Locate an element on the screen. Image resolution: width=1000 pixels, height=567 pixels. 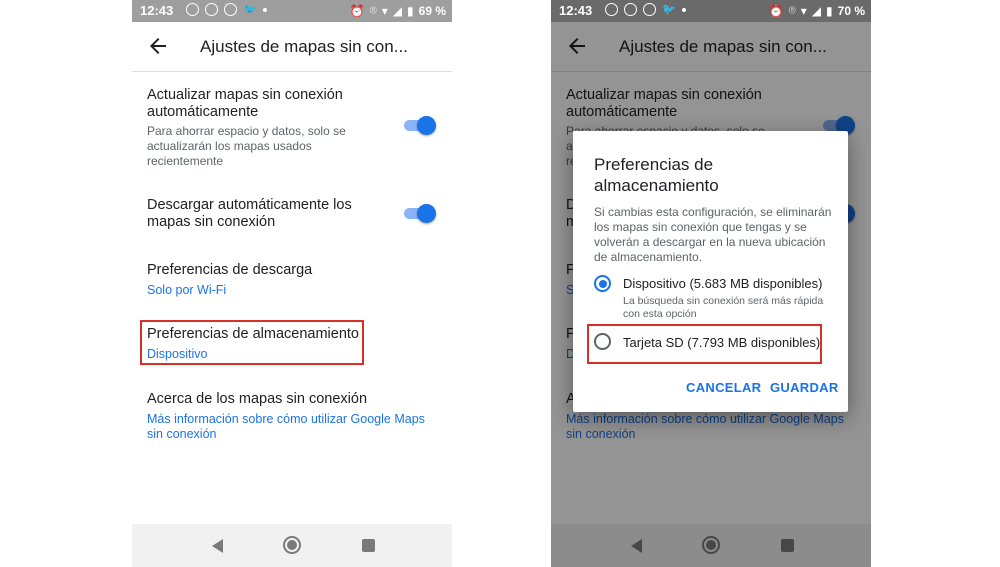
nav-back-icon is located at coordinates (217, 546).